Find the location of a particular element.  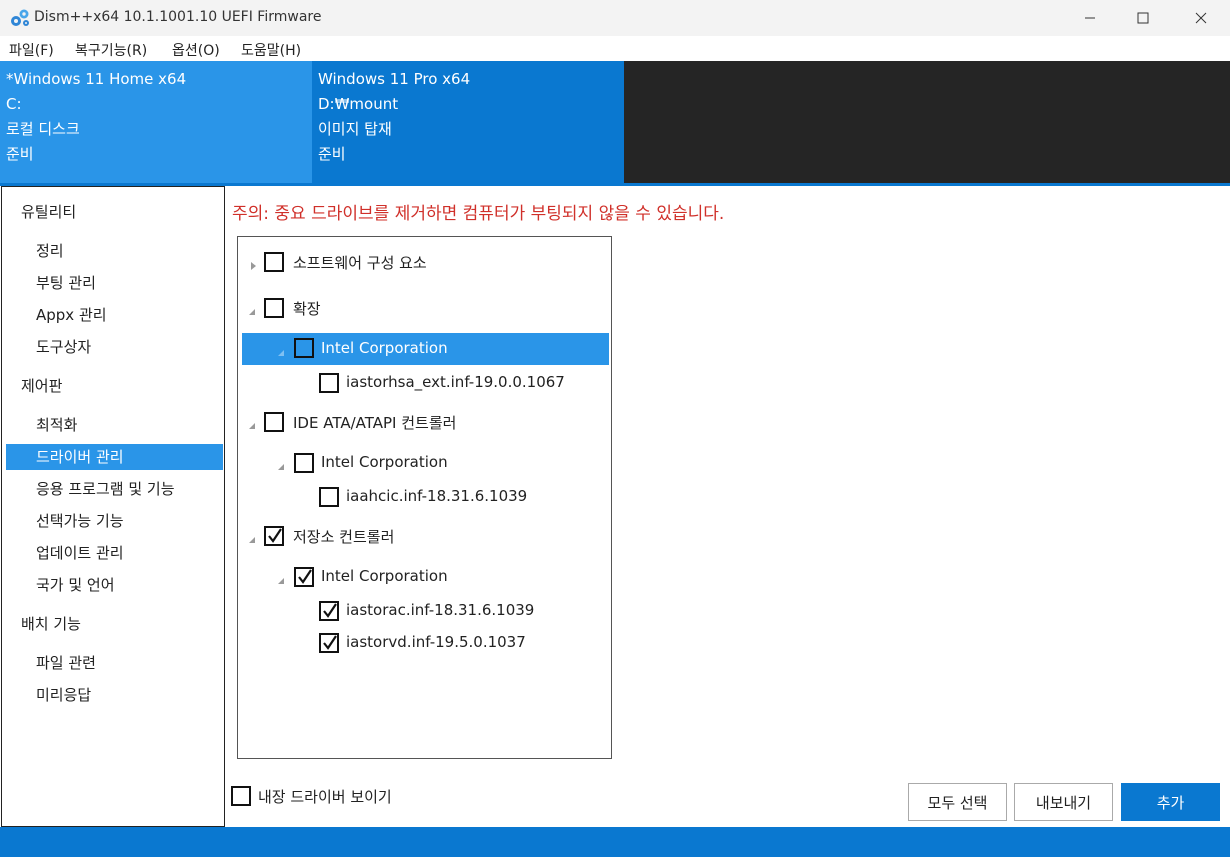

close-icon is located at coordinates (1201, 18).